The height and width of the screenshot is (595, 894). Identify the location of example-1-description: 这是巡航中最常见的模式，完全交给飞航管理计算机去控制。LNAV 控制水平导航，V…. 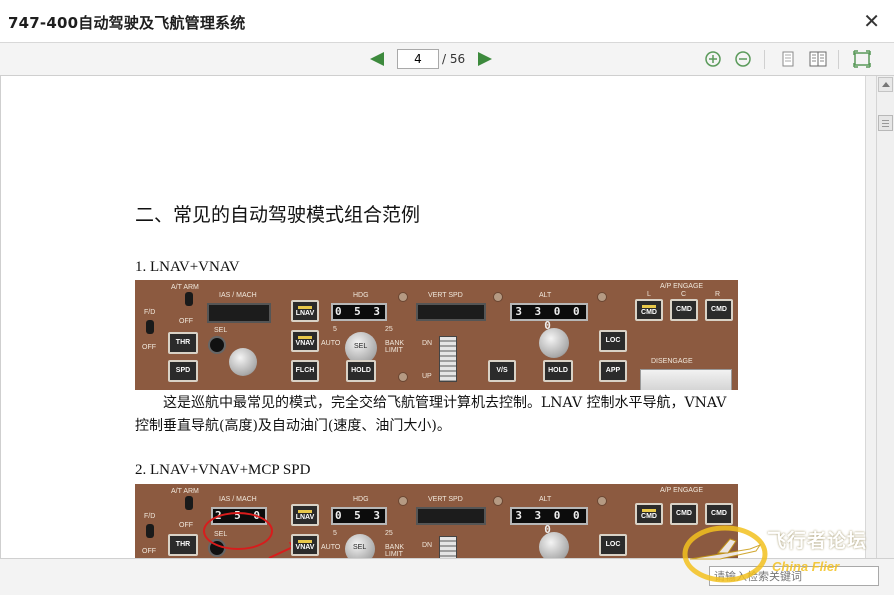
(431, 414).